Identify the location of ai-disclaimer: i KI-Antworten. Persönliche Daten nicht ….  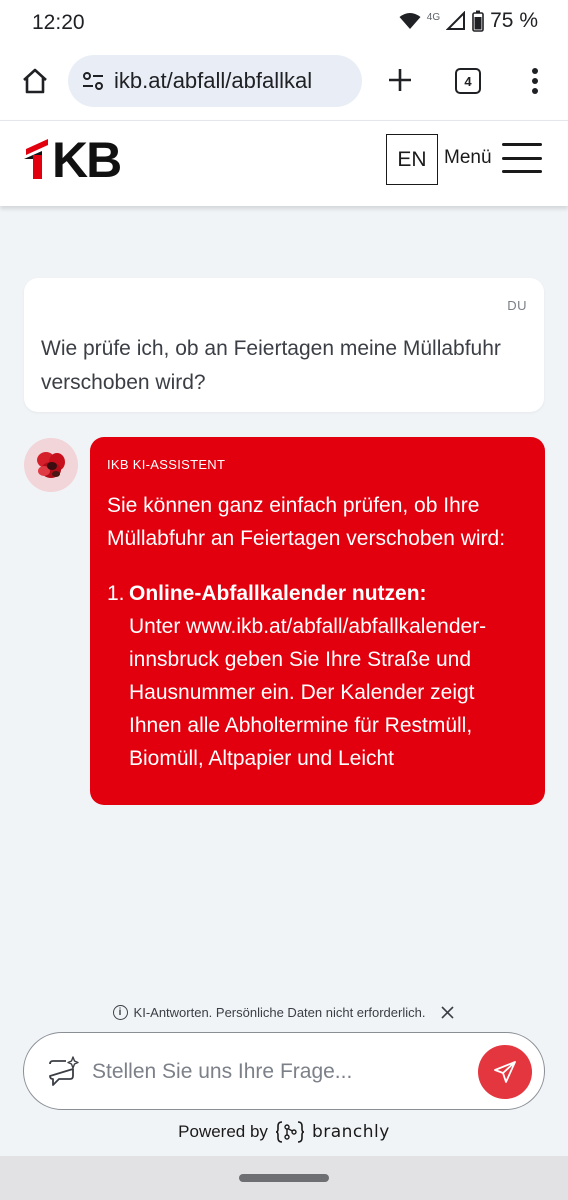
(284, 1012).